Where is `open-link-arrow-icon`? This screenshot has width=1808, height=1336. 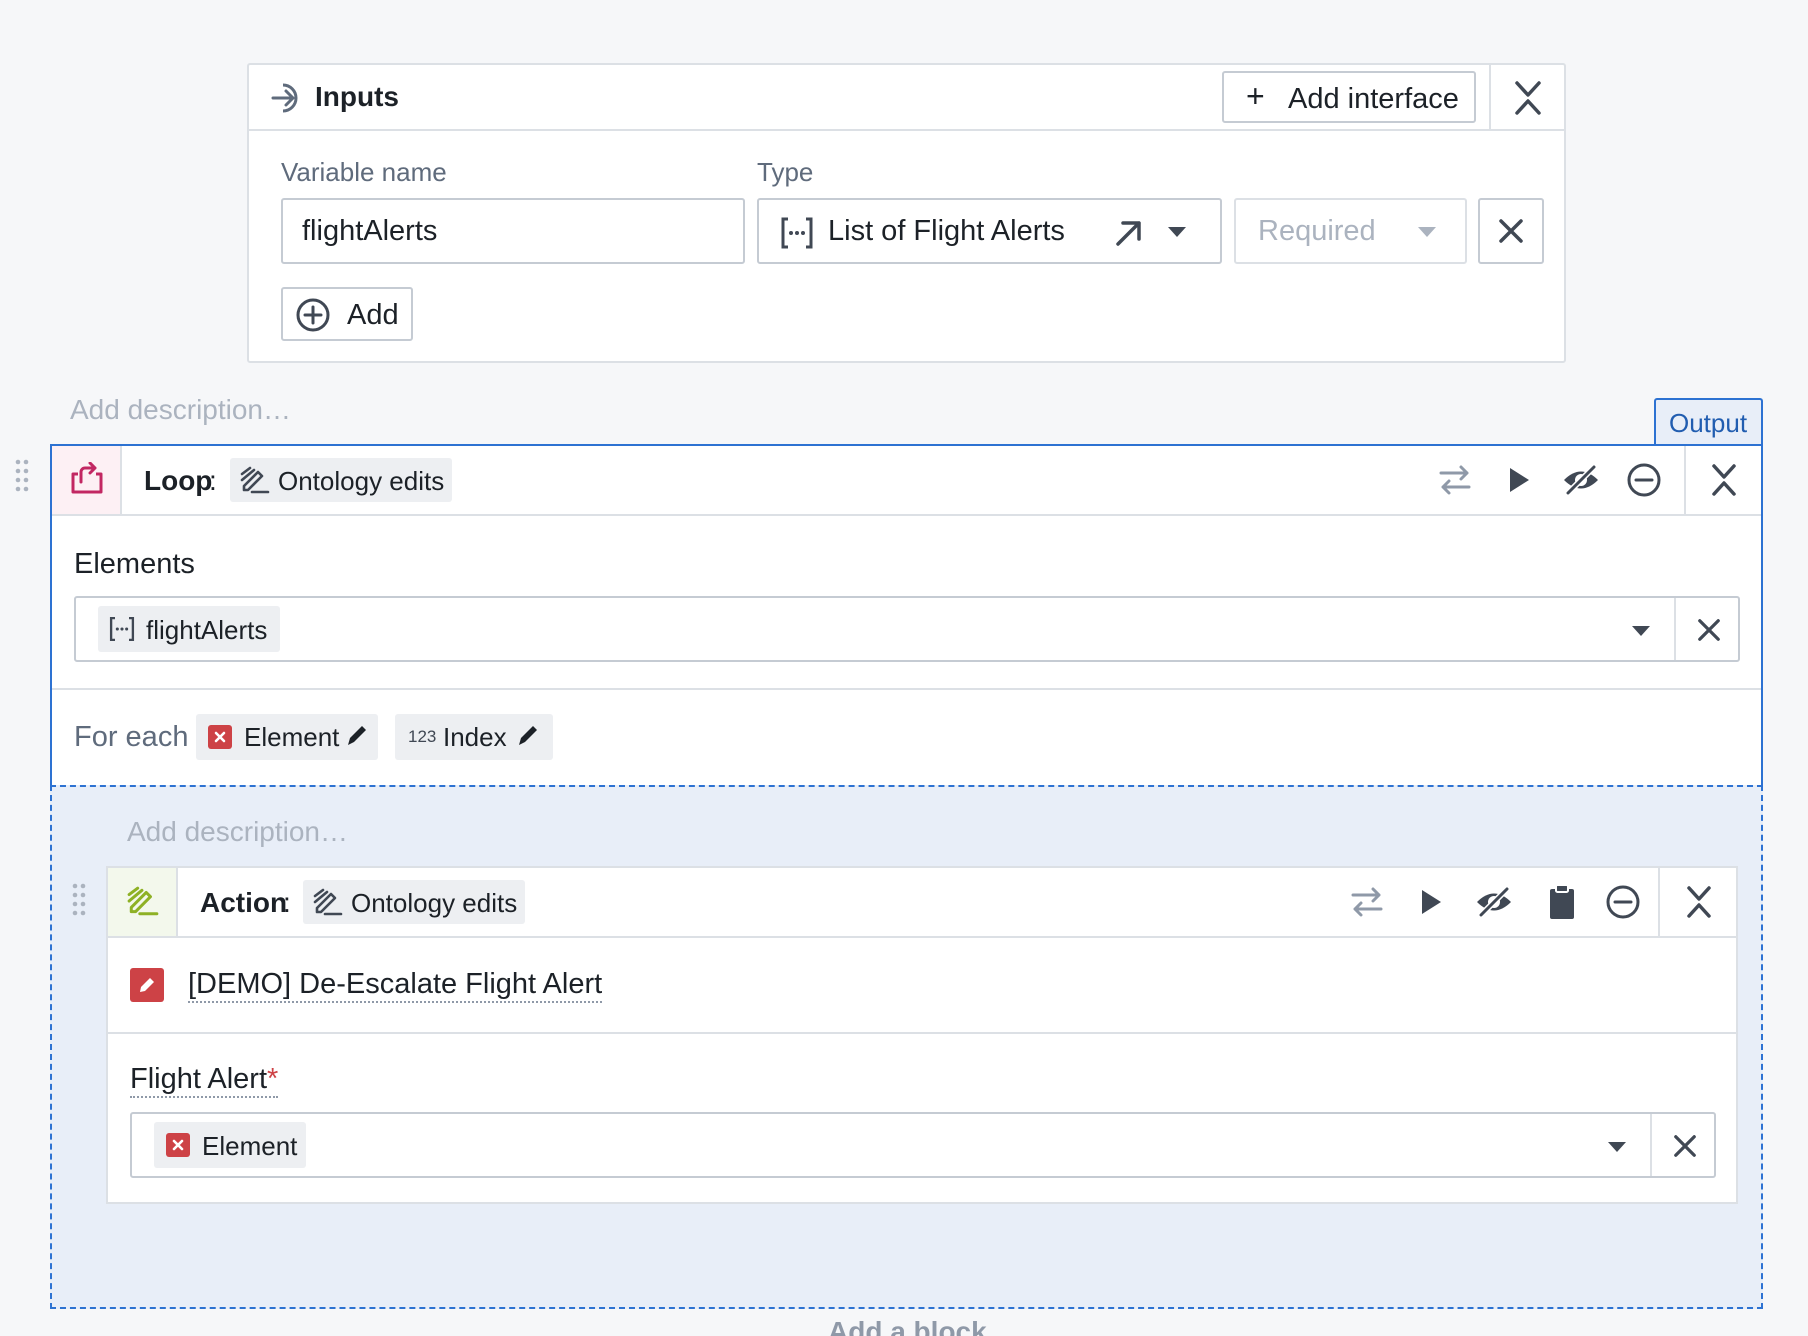 open-link-arrow-icon is located at coordinates (1129, 233).